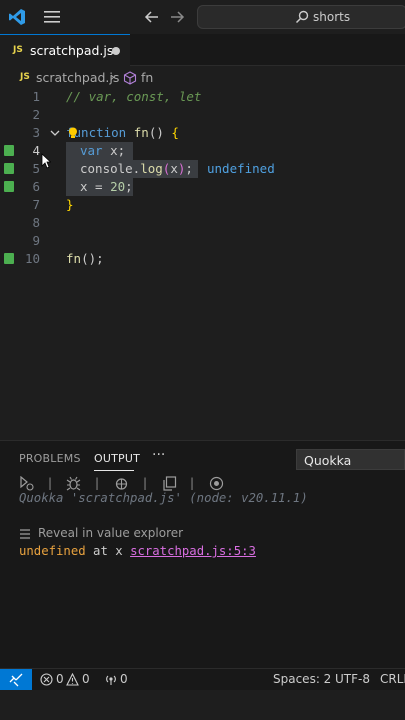 The height and width of the screenshot is (720, 405). I want to click on output-result-line: undefined at x scratchpad.js:5:3, so click(137, 551).